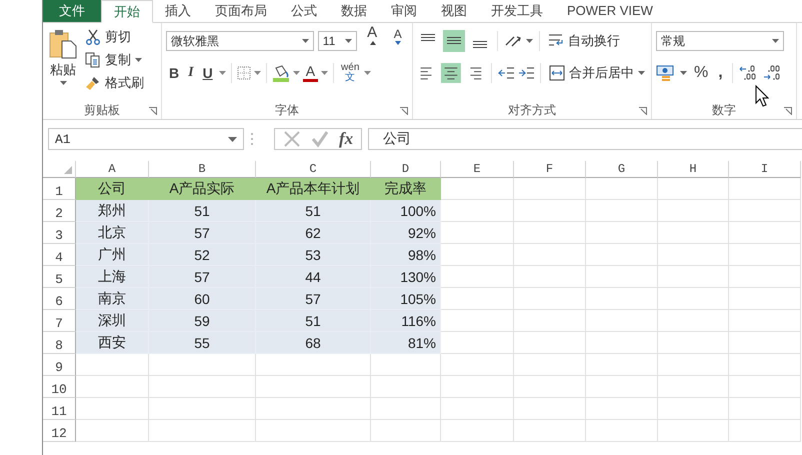  I want to click on underline-button: U, so click(208, 73).